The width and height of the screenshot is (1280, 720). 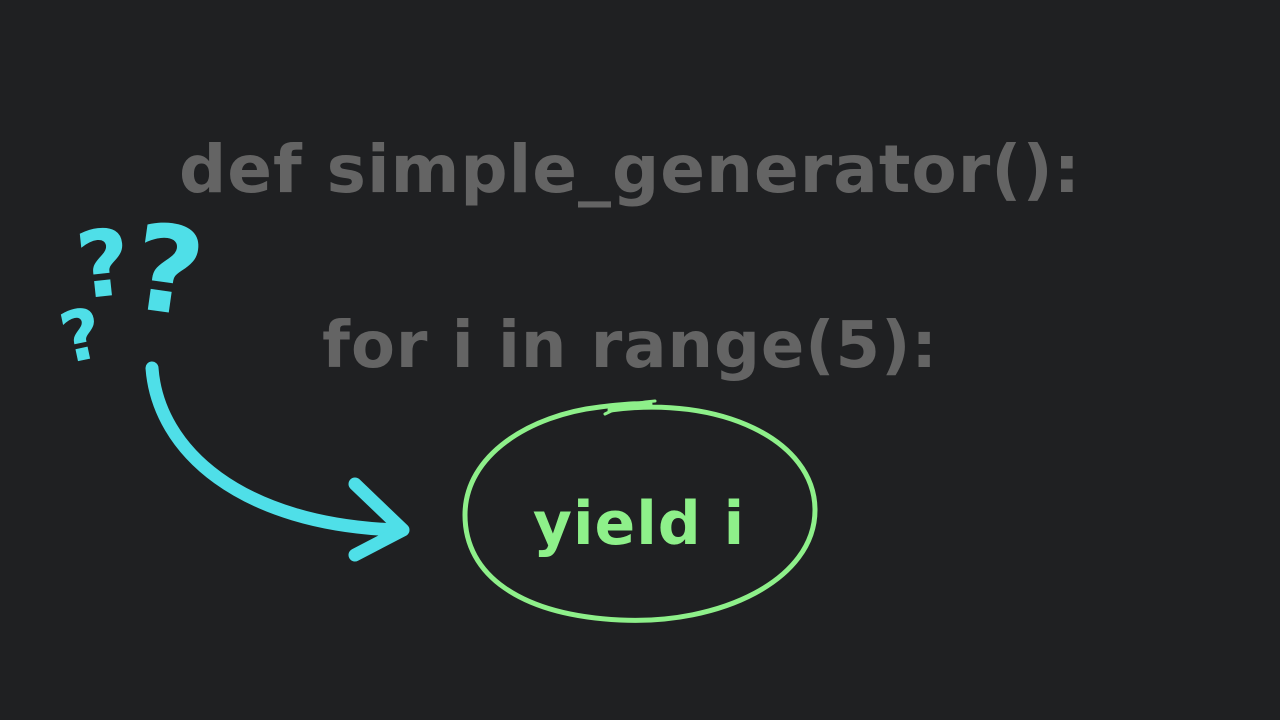 What do you see at coordinates (168, 271) in the screenshot?
I see `question-mark-icon: ?` at bounding box center [168, 271].